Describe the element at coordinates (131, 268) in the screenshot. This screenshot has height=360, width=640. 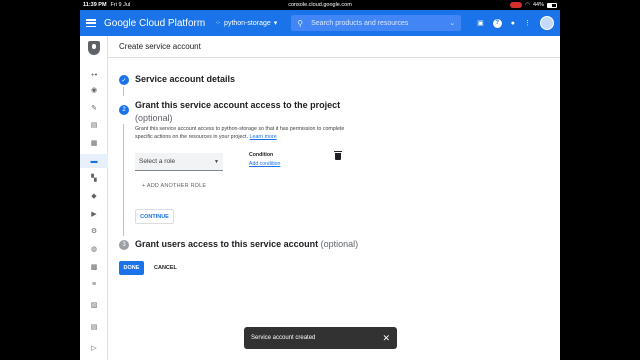
I see `done-button: DONE` at that location.